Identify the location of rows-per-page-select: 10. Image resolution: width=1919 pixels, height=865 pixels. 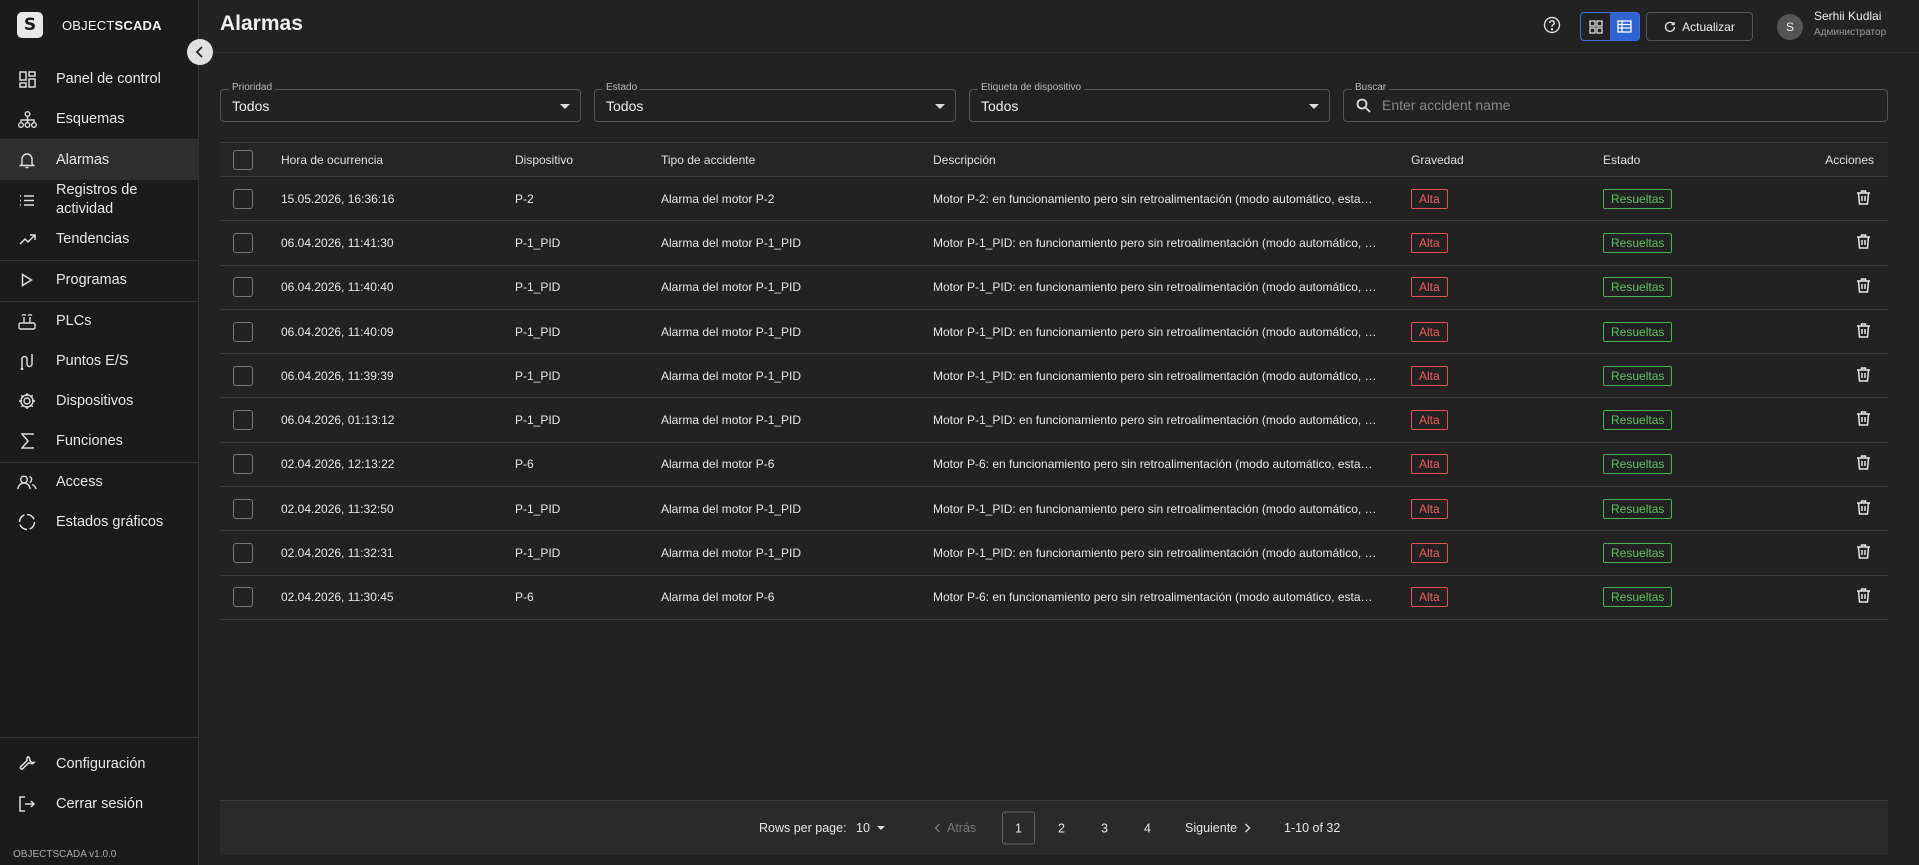
(870, 828).